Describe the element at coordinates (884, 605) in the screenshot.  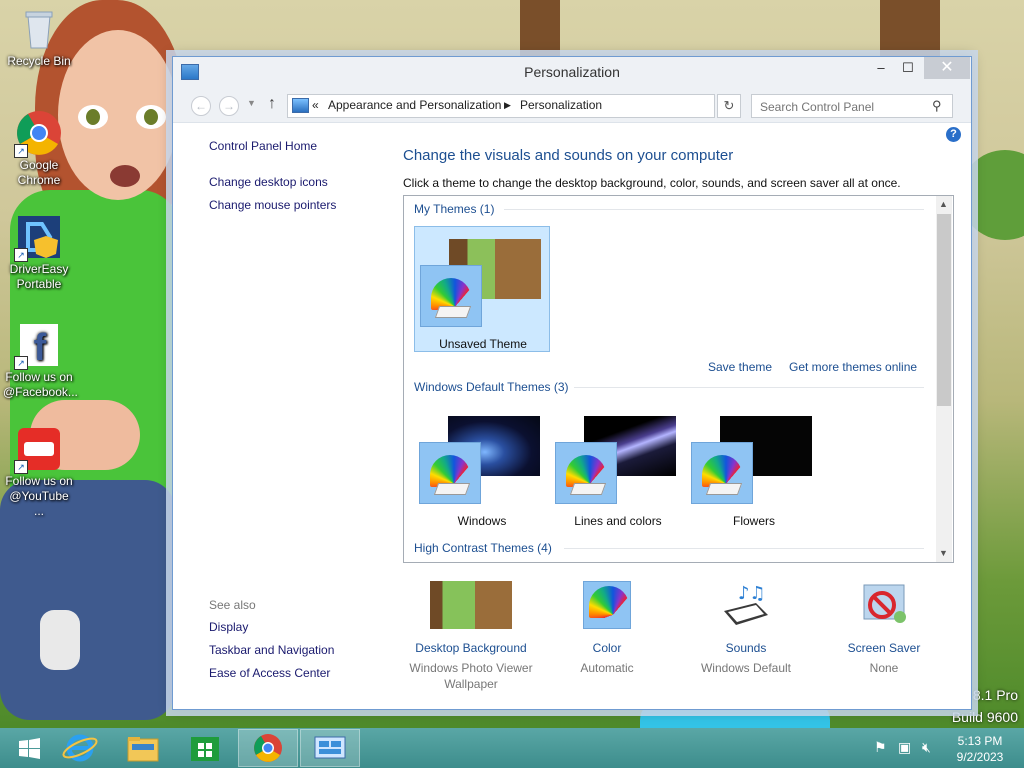
I see `screen-saver-icon` at that location.